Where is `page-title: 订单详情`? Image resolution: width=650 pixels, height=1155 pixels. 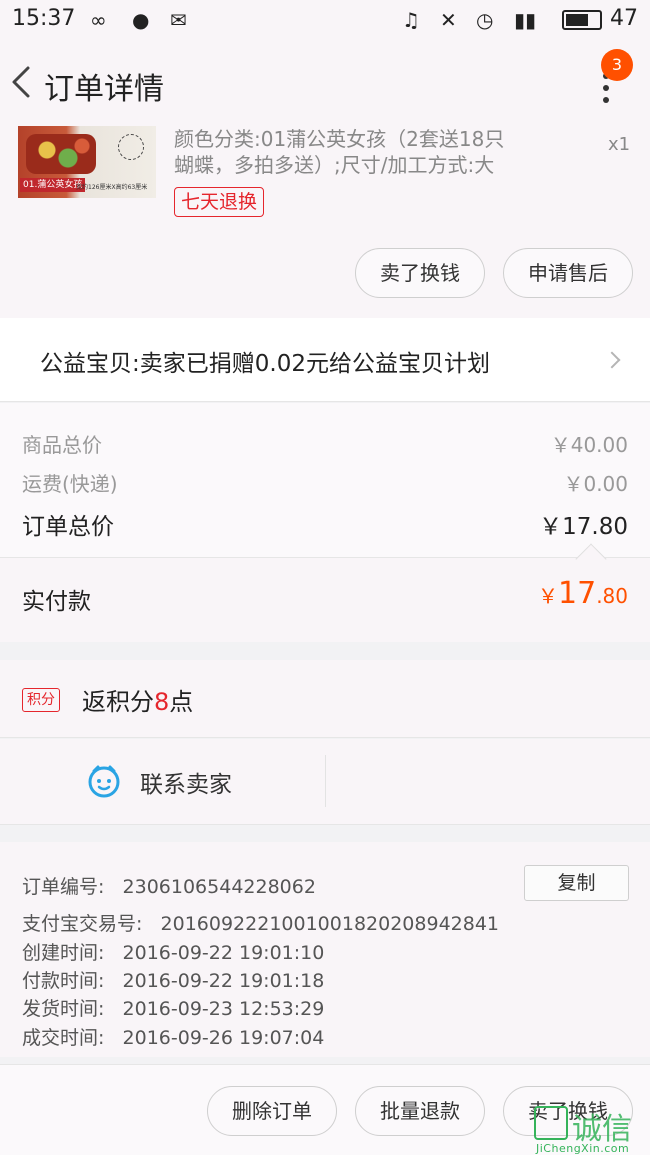 page-title: 订单详情 is located at coordinates (104, 89).